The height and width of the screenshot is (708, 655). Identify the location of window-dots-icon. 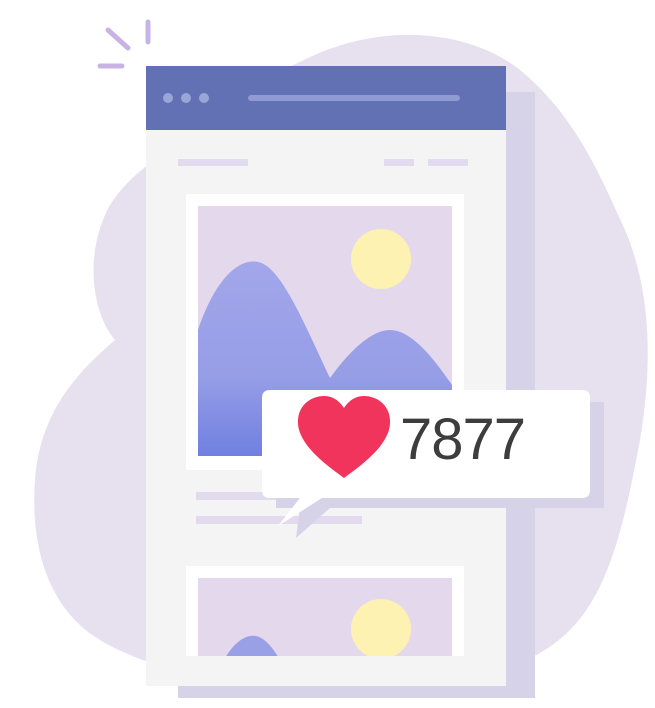
(186, 98).